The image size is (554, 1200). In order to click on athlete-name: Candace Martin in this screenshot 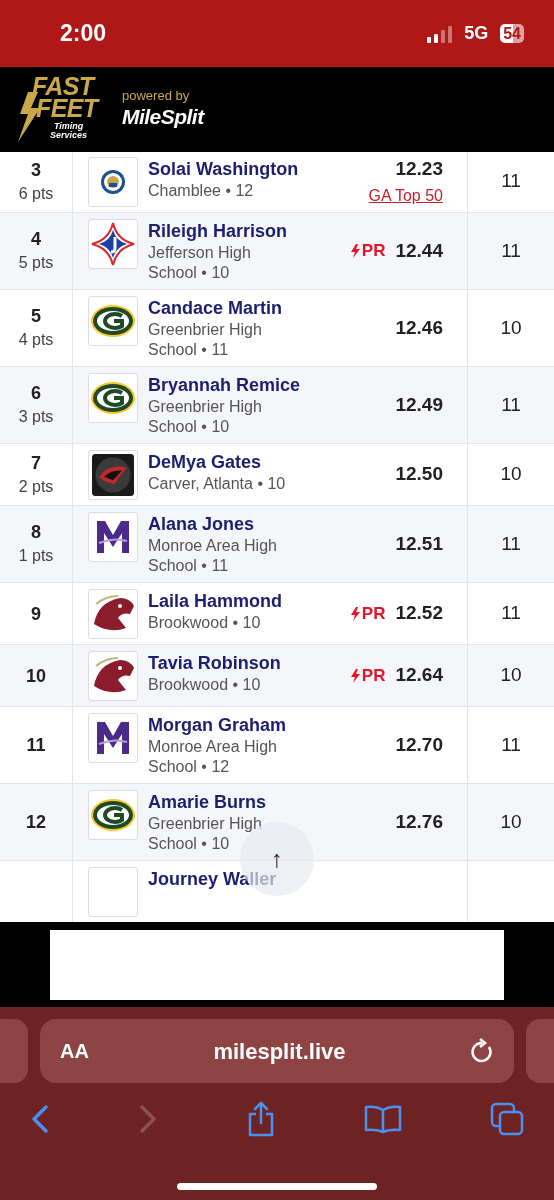, I will do `click(272, 308)`.